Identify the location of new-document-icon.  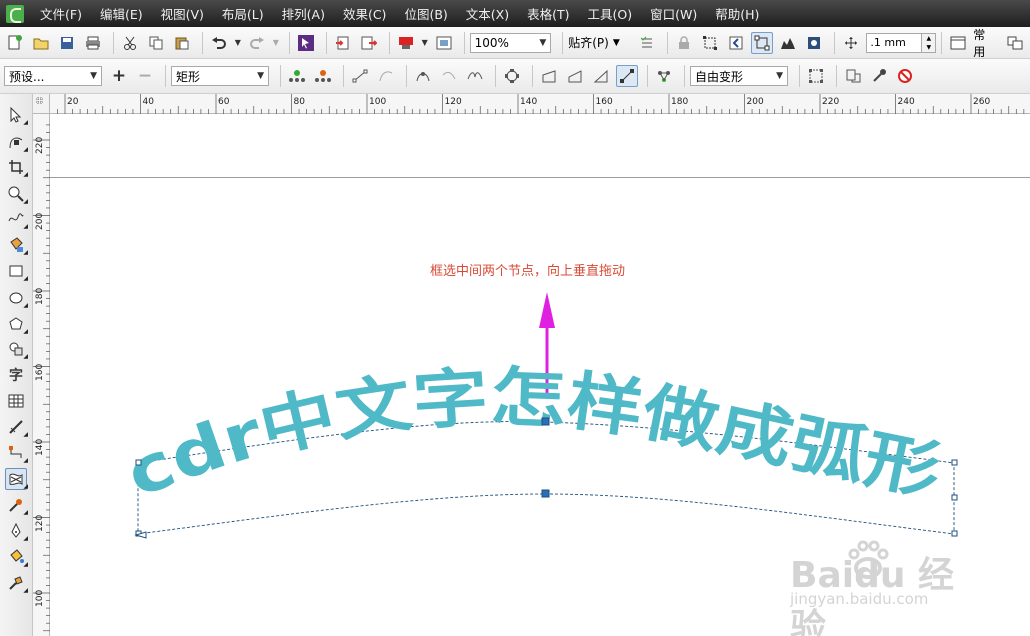
(15, 43).